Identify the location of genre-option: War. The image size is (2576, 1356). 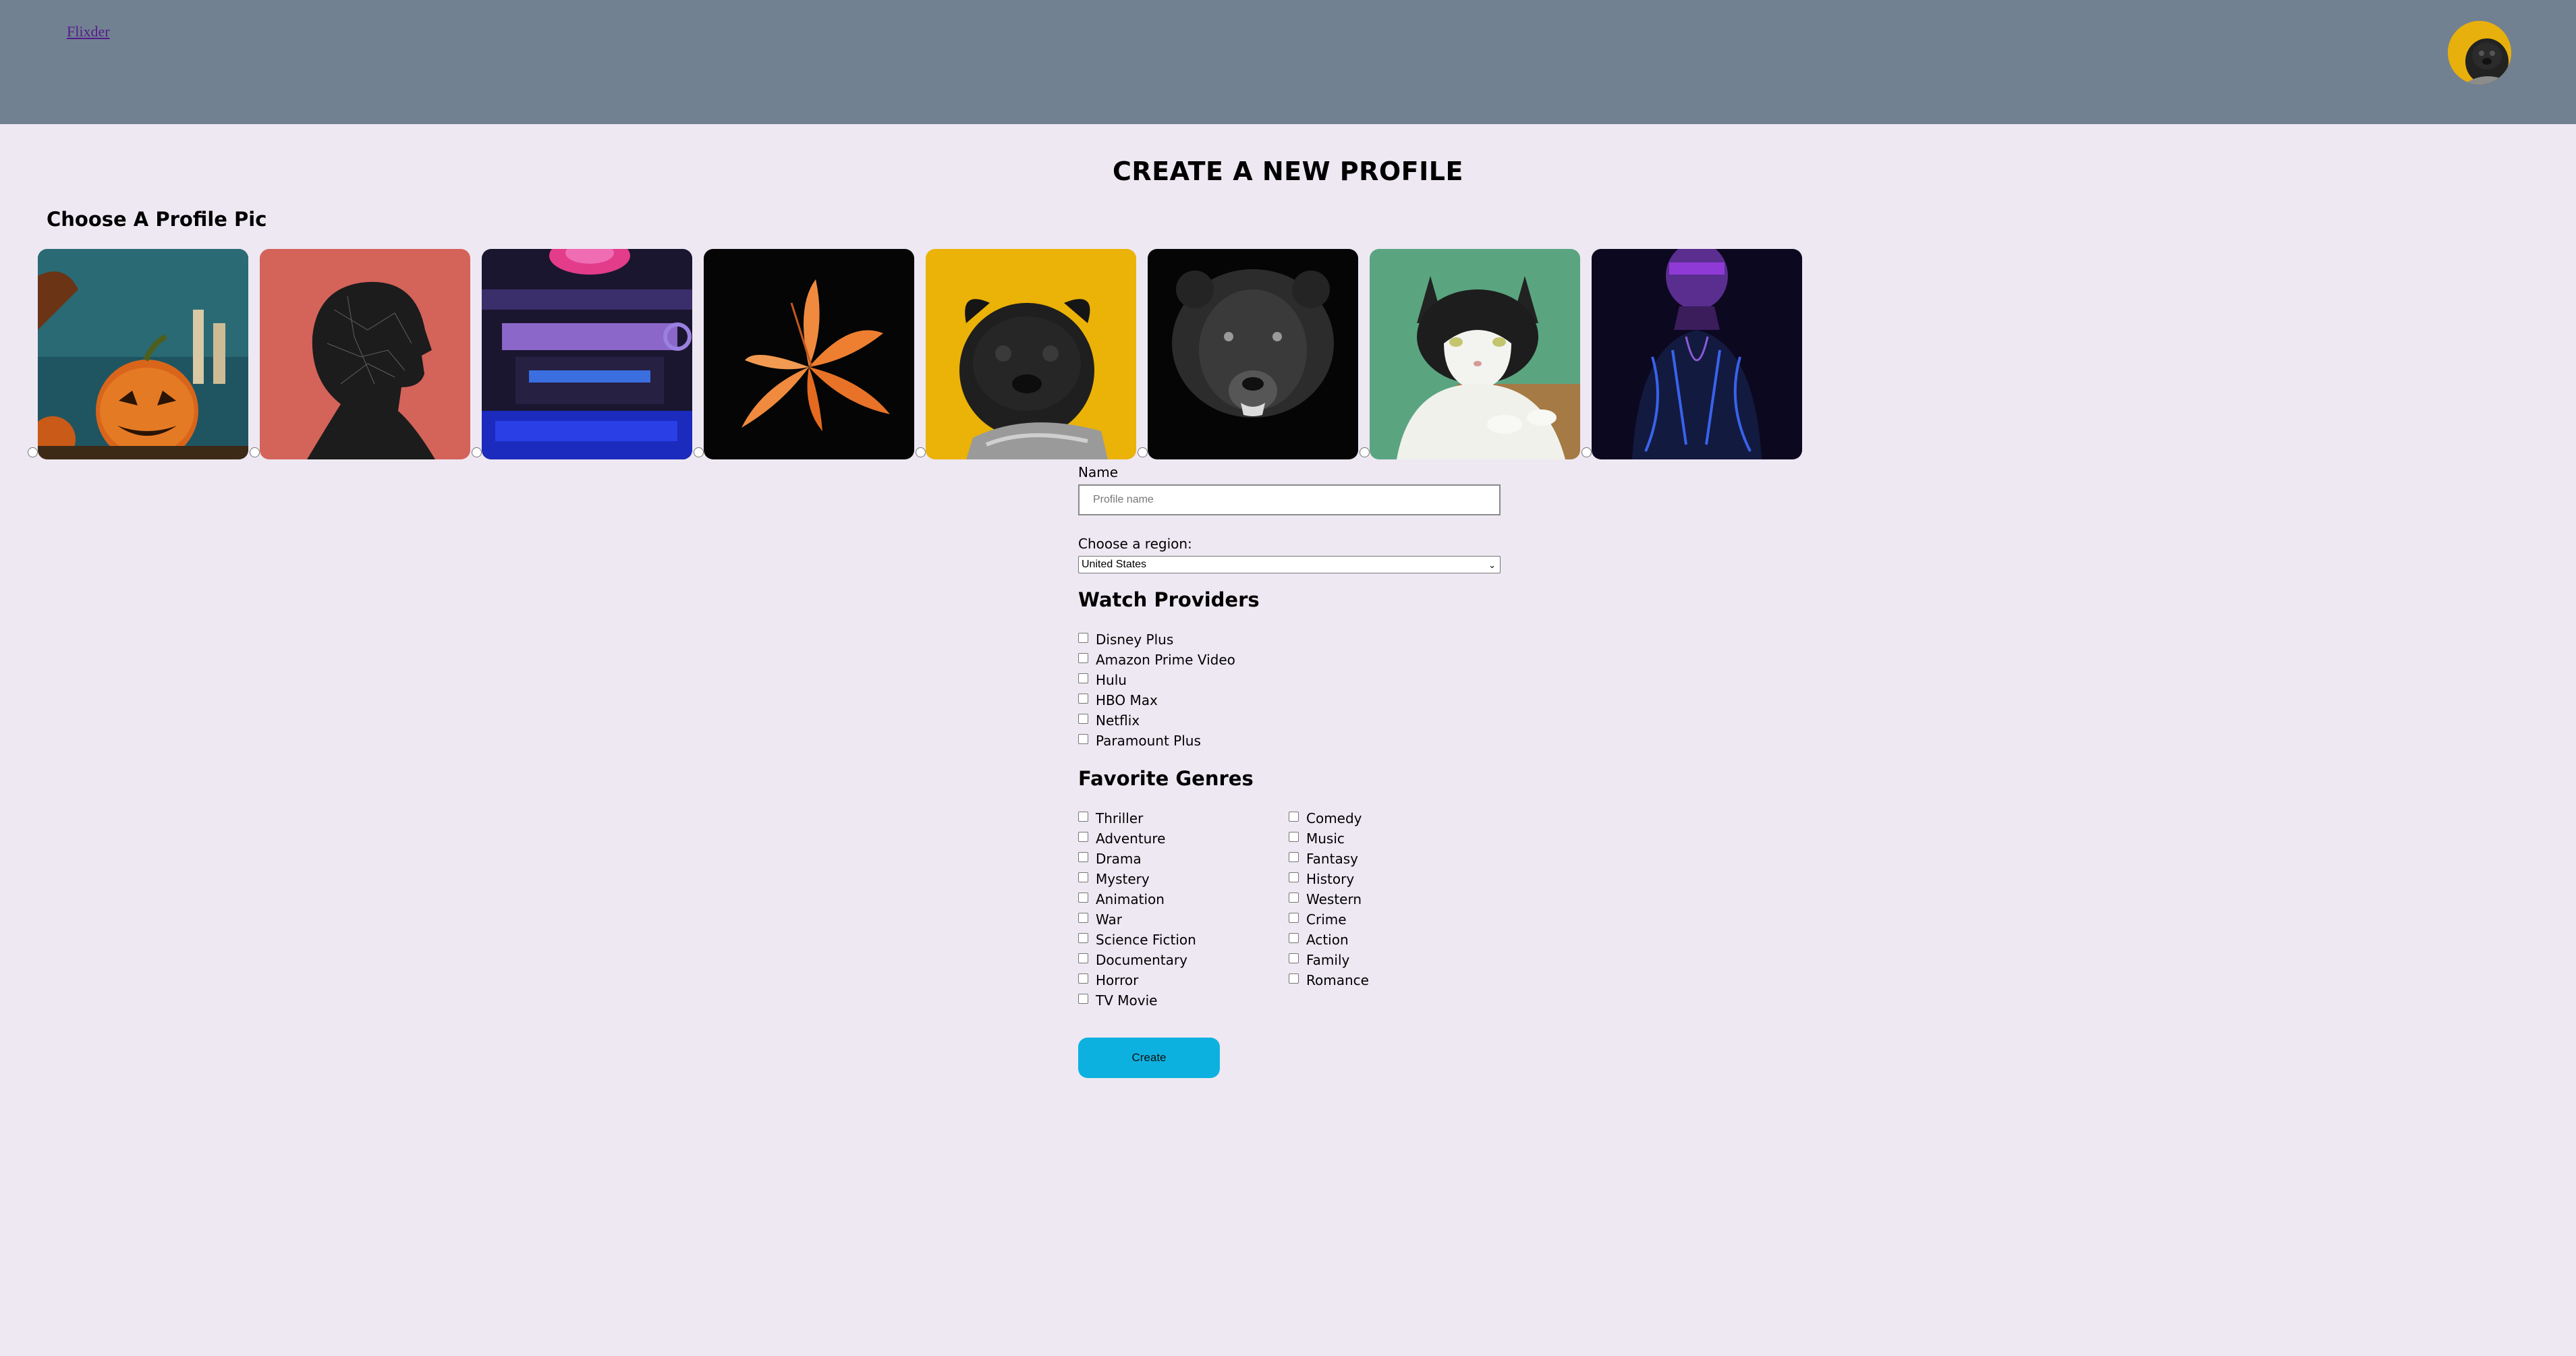
(1137, 922).